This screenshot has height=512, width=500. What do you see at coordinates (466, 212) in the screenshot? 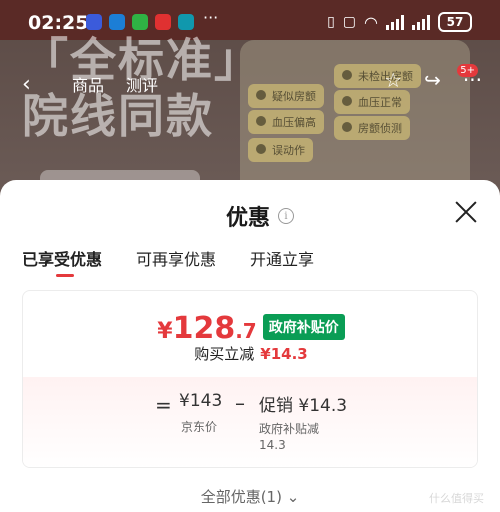
I see `close-icon` at bounding box center [466, 212].